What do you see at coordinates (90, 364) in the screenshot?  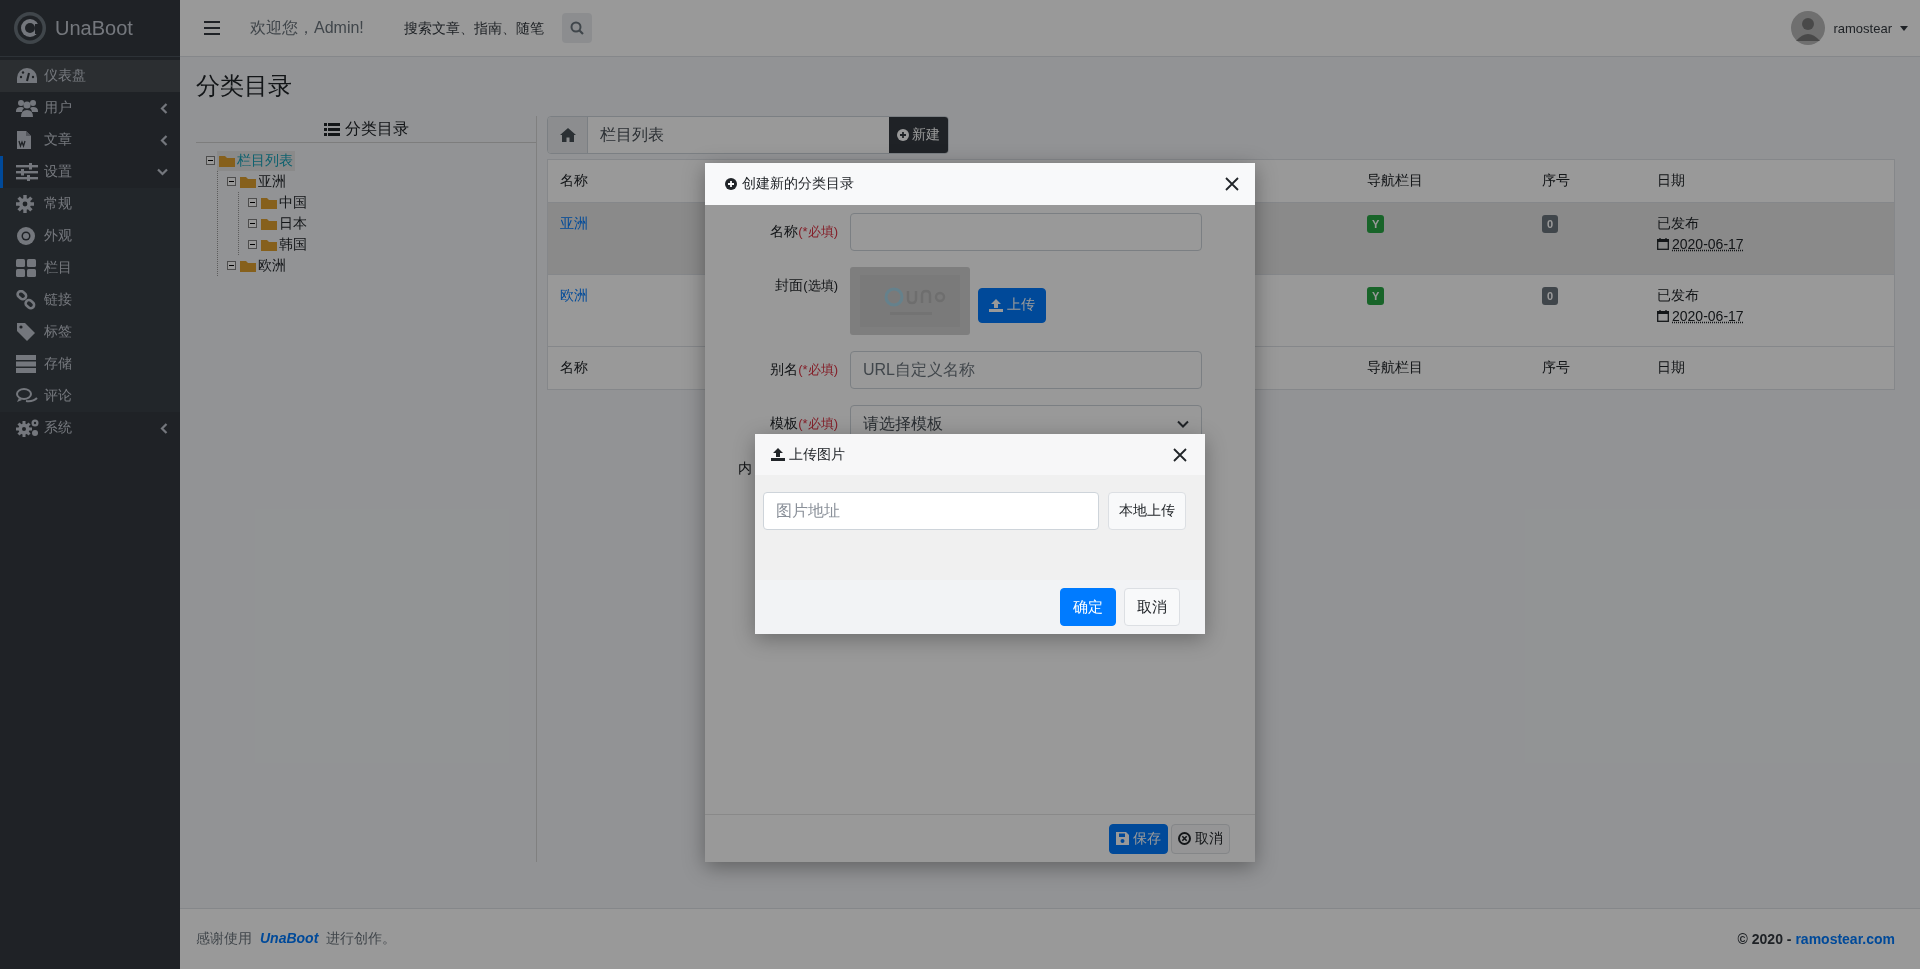 I see `sidebar-item: 存储` at bounding box center [90, 364].